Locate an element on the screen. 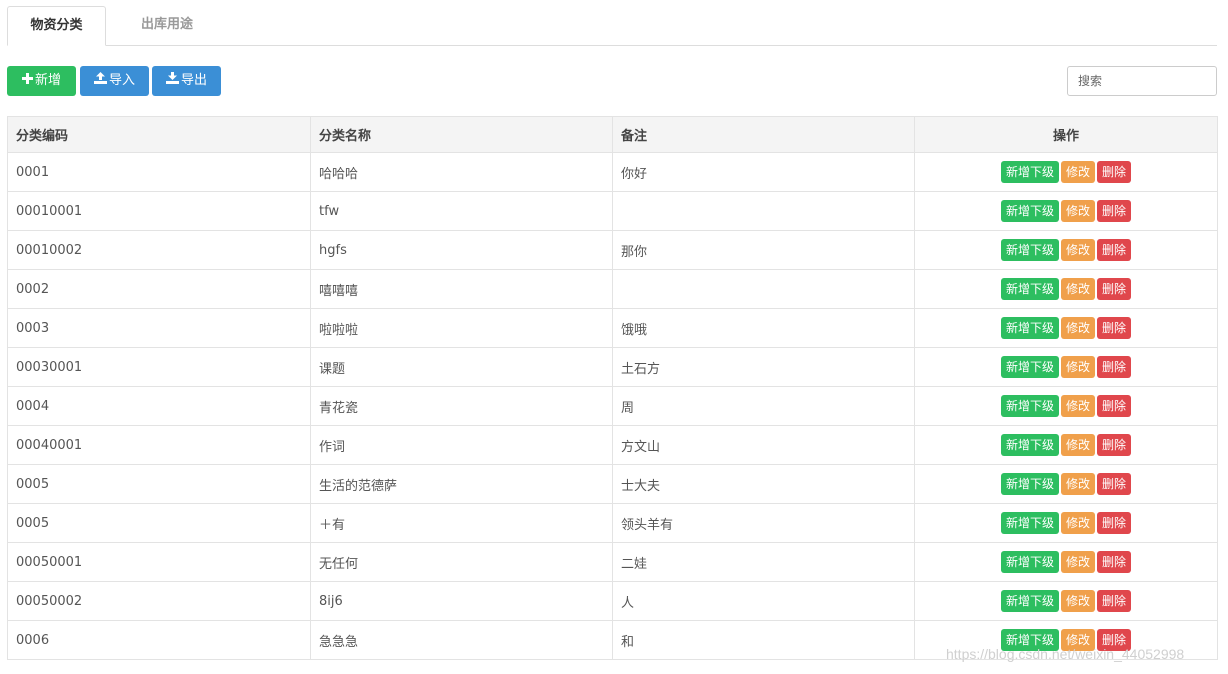 This screenshot has height=674, width=1228. cell-category-name: 无任何 is located at coordinates (461, 562).